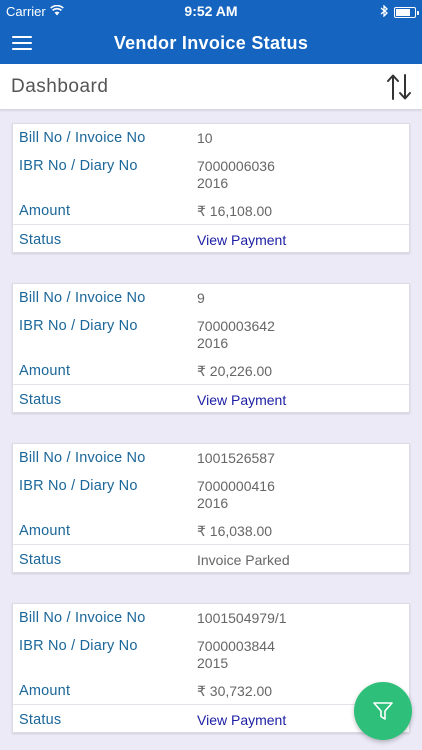 The image size is (422, 750). Describe the element at coordinates (60, 86) in the screenshot. I see `dashboard-label: Dashboard` at that location.